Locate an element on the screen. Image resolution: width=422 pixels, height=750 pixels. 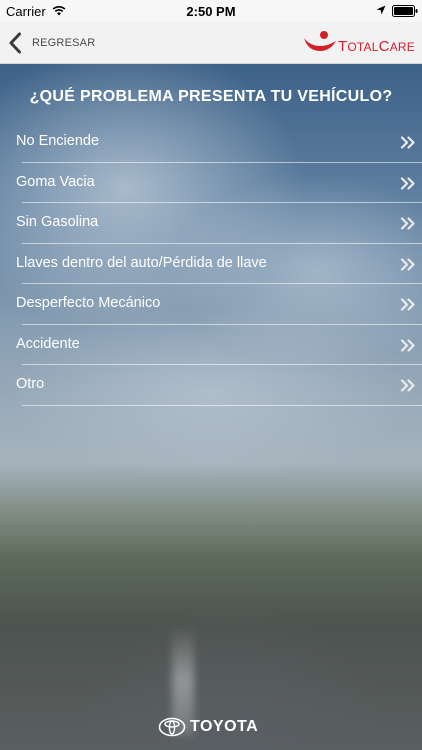
toyota-logo: TOYOTA is located at coordinates (214, 727).